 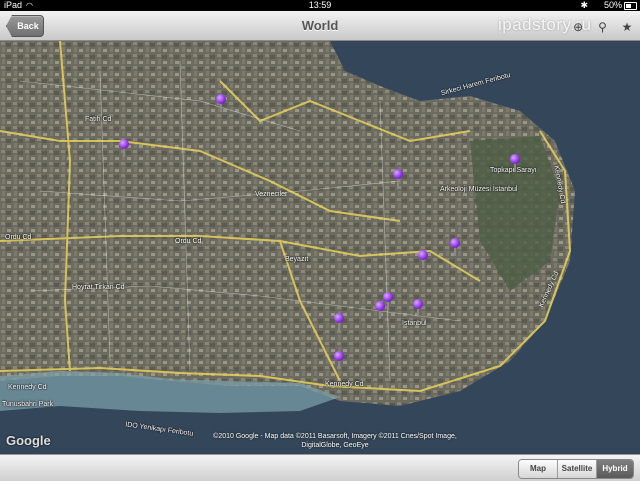 What do you see at coordinates (320, 26) in the screenshot?
I see `navigation-bar: Back World ipadstory.ru ⊕ ⚲ ★` at bounding box center [320, 26].